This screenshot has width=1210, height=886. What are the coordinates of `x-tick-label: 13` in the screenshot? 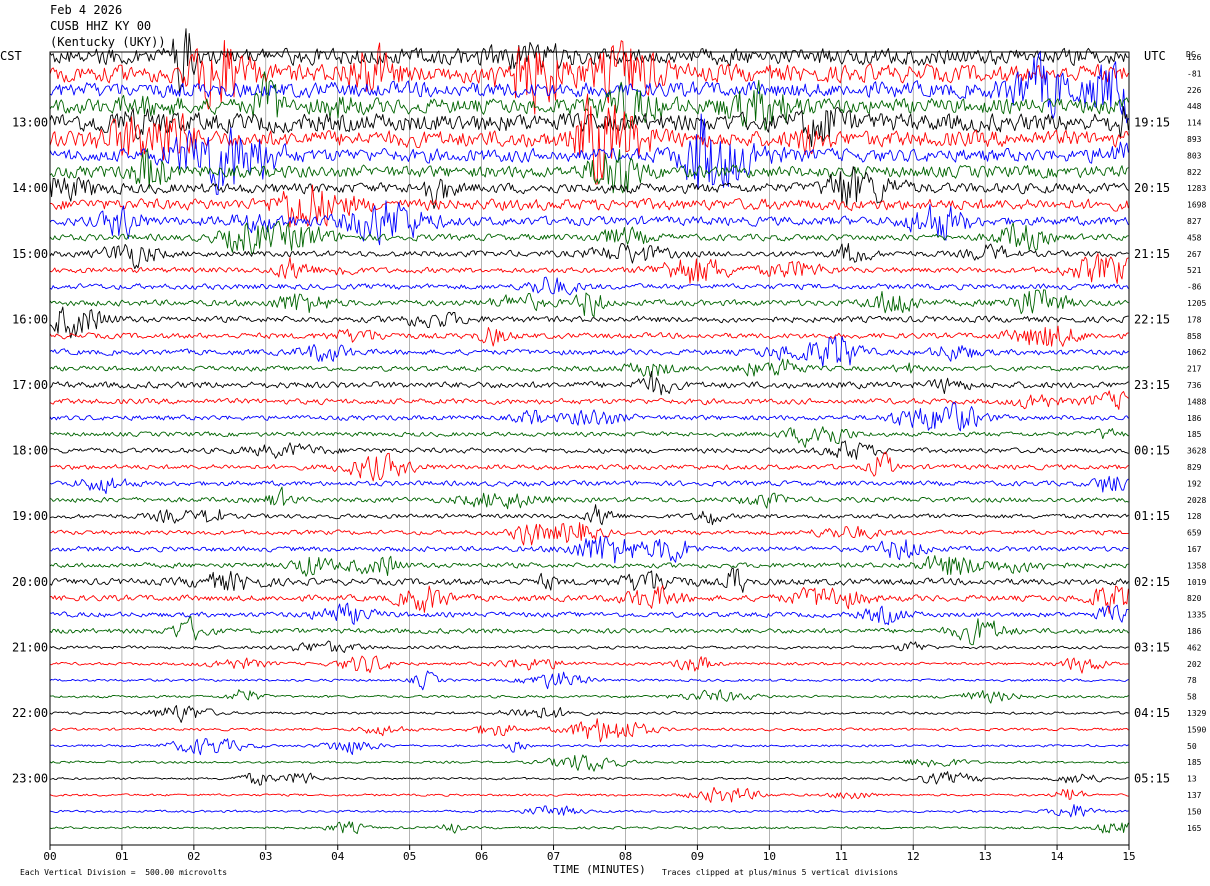 It's located at (985, 856).